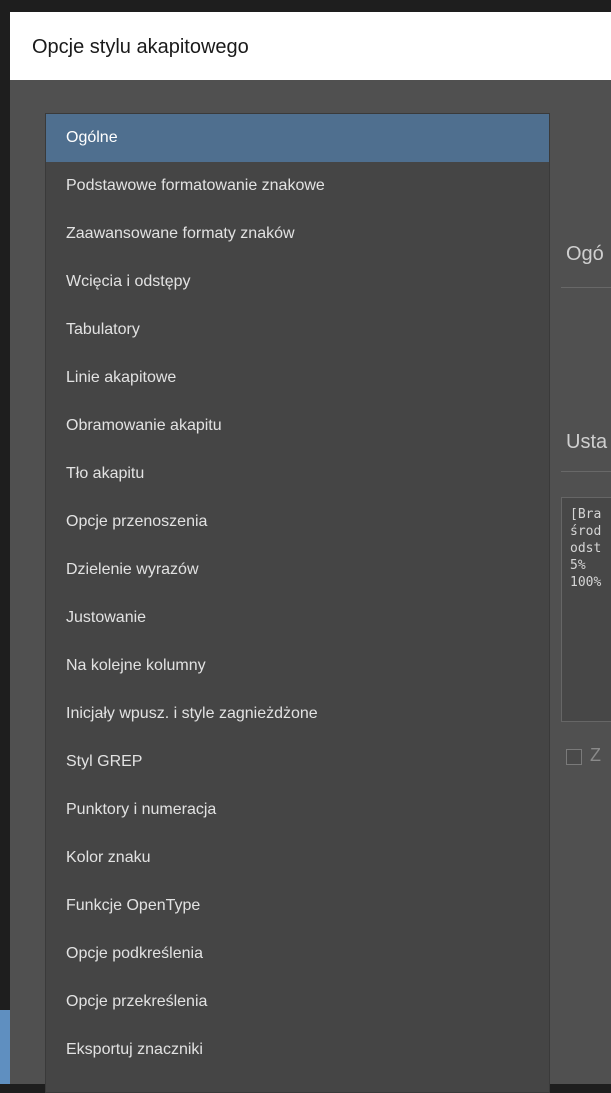 The height and width of the screenshot is (1093, 611). I want to click on category-item: Tło akapitu, so click(297, 474).